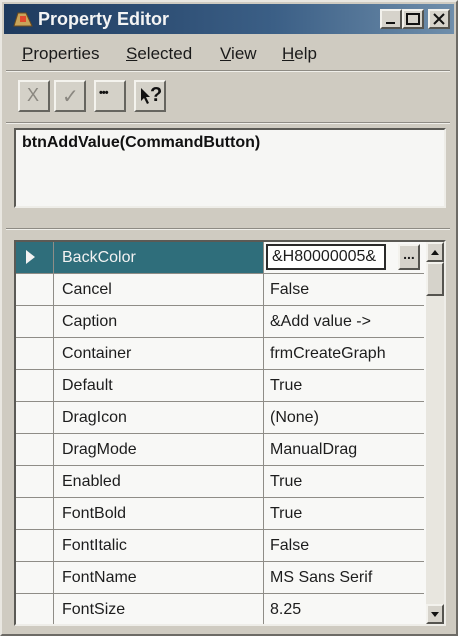 This screenshot has width=458, height=636. What do you see at coordinates (104, 19) in the screenshot?
I see `window-title: Property Editor` at bounding box center [104, 19].